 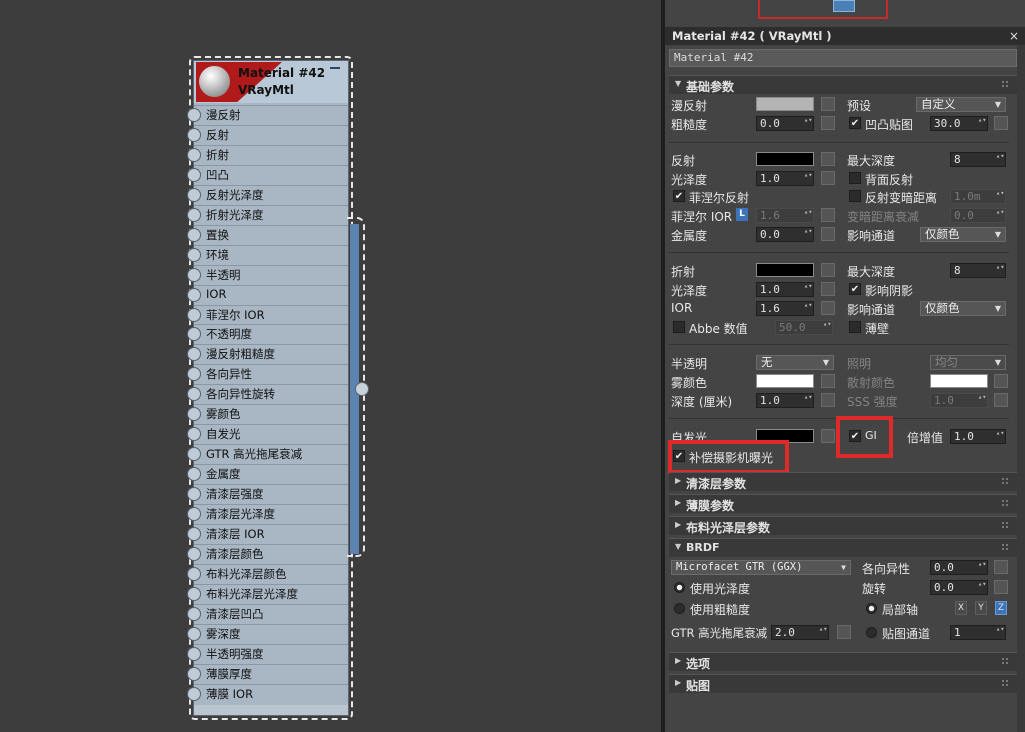 What do you see at coordinates (843, 525) in the screenshot?
I see `rollout-sheen: ▶ 布料光泽层参数` at bounding box center [843, 525].